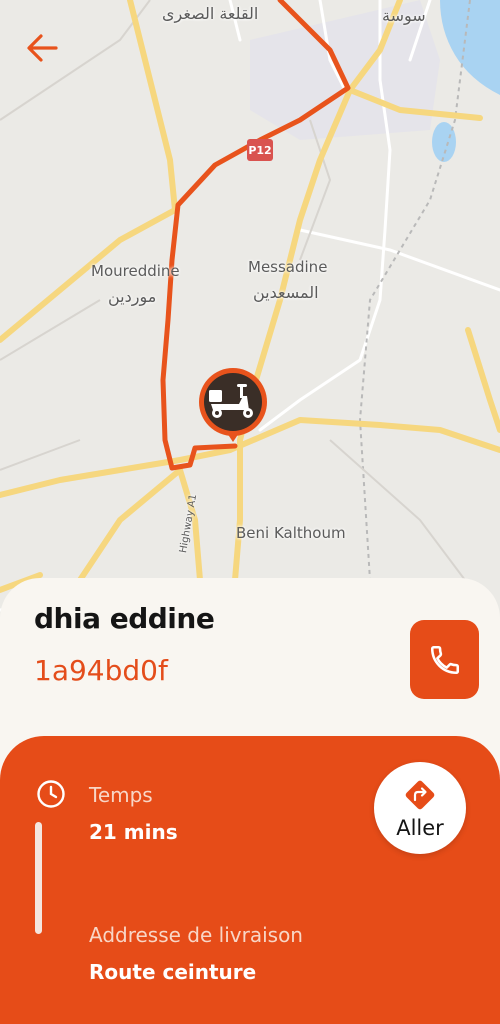 The image size is (500, 1024). Describe the element at coordinates (286, 292) in the screenshot. I see `map-label-messadine-ar: المسعدين` at that location.